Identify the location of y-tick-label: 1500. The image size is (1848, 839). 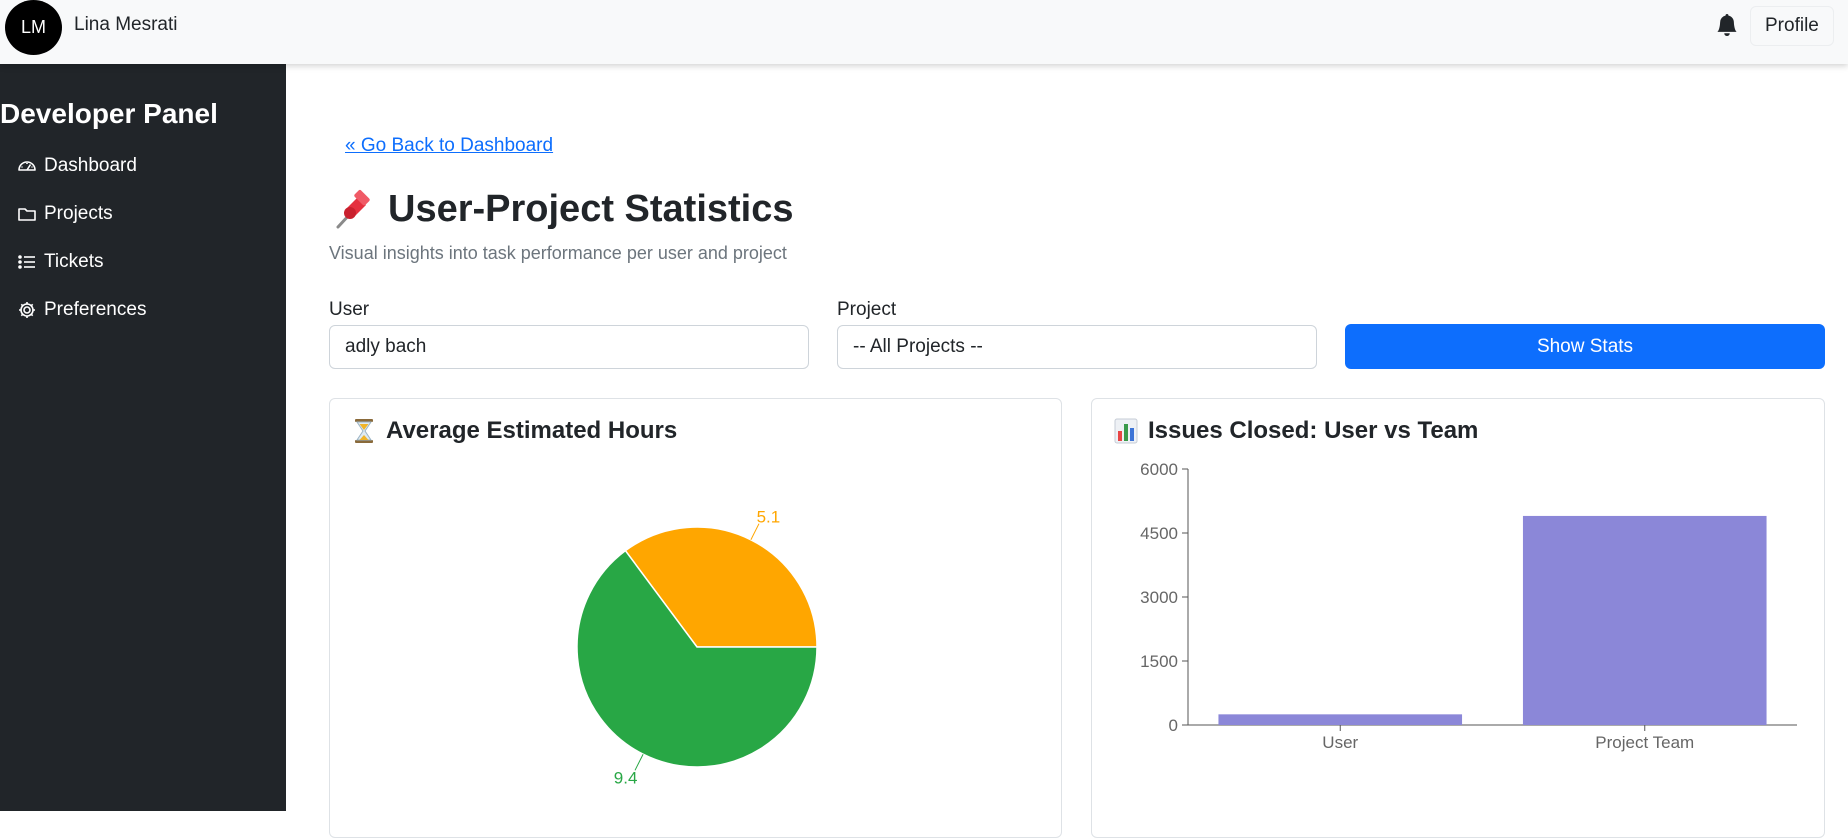
(1159, 661).